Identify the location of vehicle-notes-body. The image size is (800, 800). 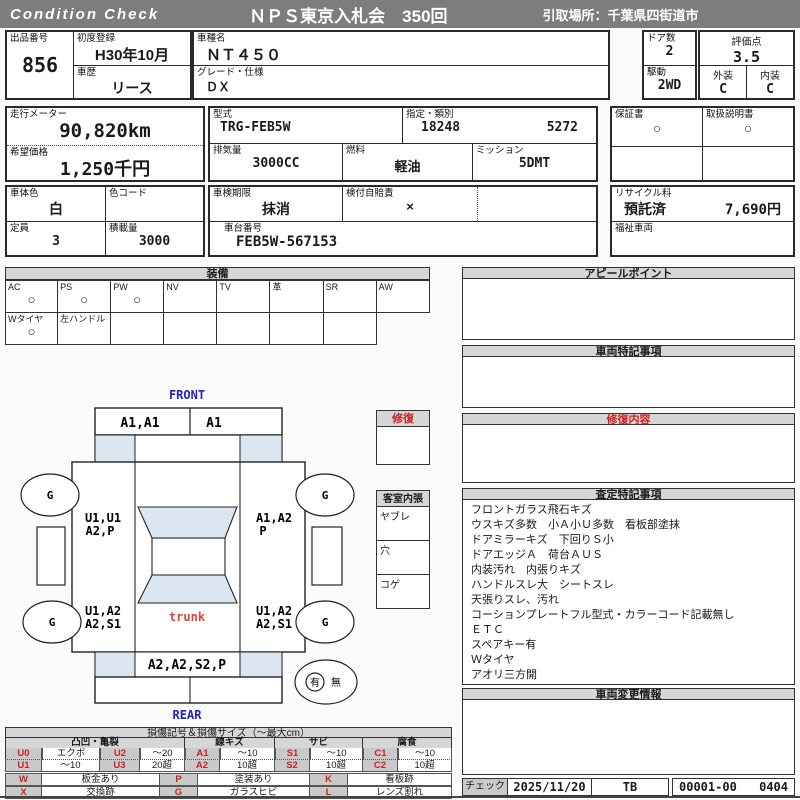
(628, 382).